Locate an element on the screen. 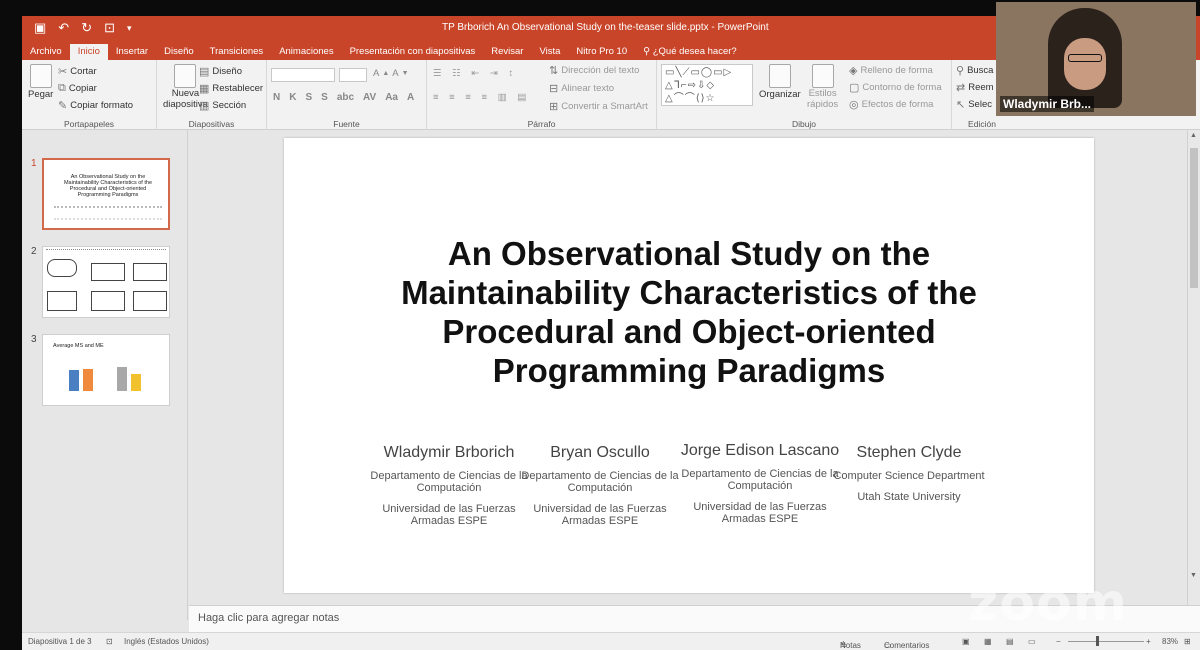 This screenshot has height=650, width=1200. zoom-level: 83% is located at coordinates (1170, 641).